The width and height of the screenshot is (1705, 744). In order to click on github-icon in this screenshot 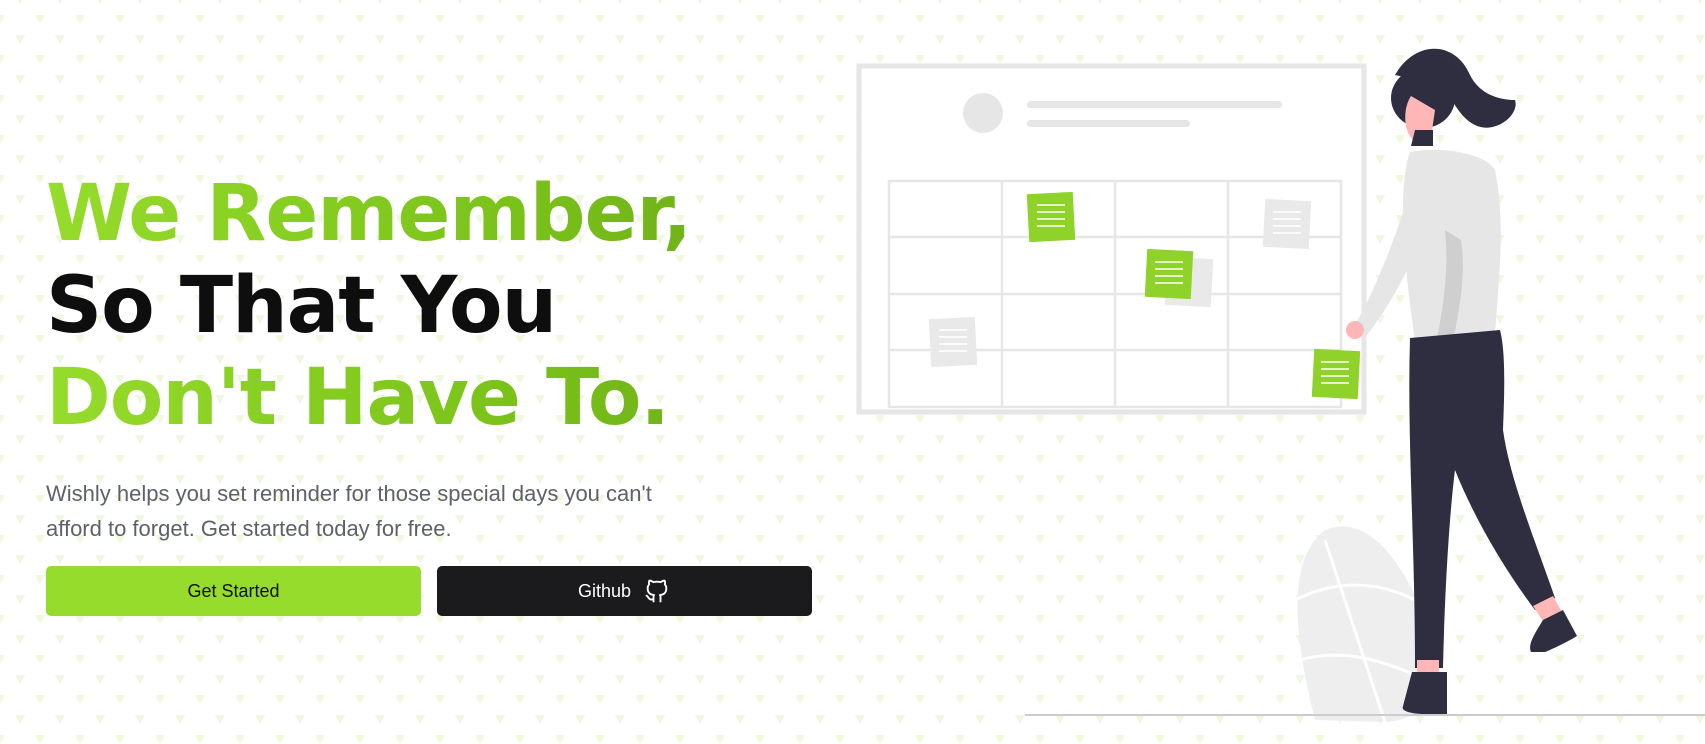, I will do `click(656, 591)`.